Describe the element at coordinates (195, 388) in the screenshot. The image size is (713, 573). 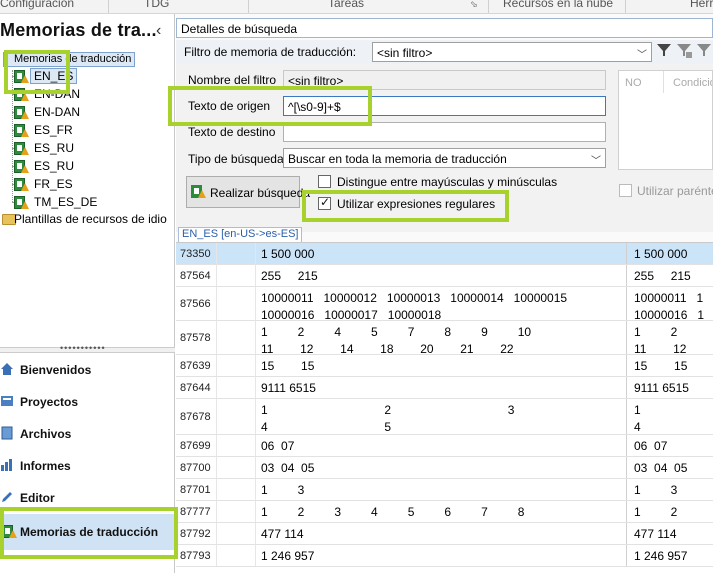
I see `segment-id: 87644` at that location.